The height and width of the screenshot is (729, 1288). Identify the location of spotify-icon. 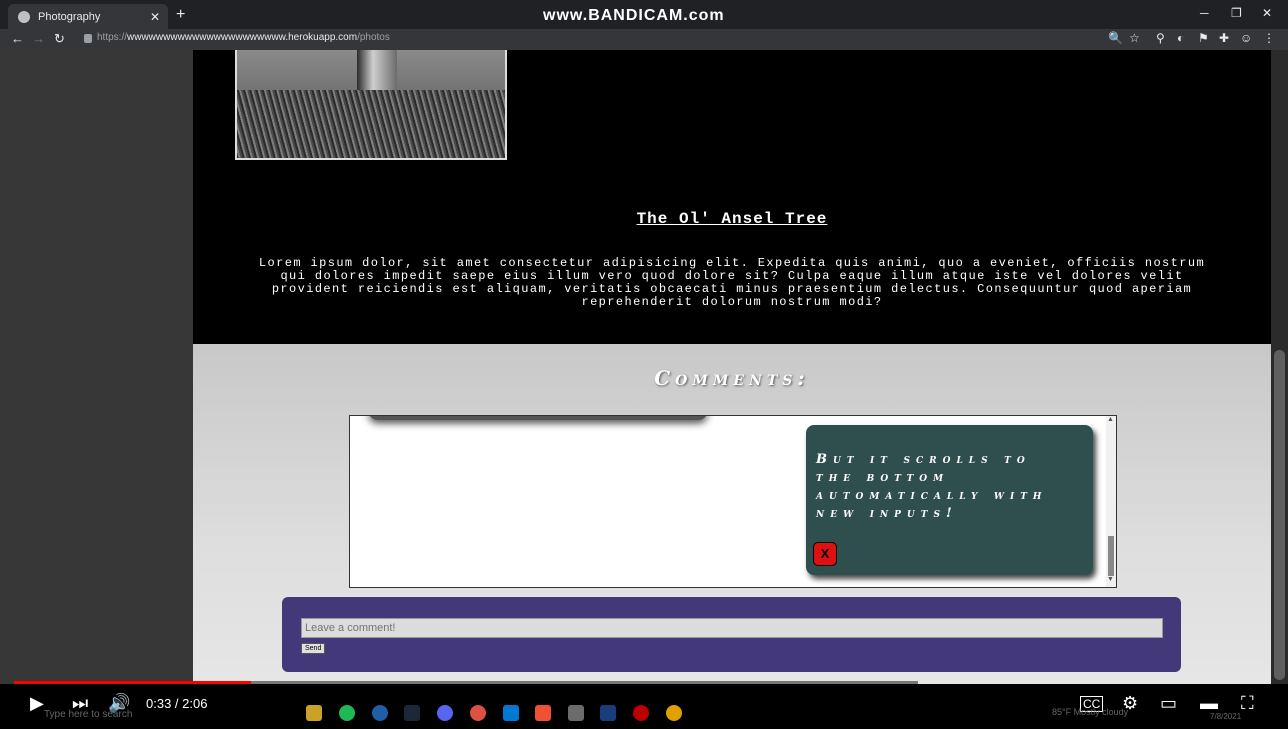
(347, 713).